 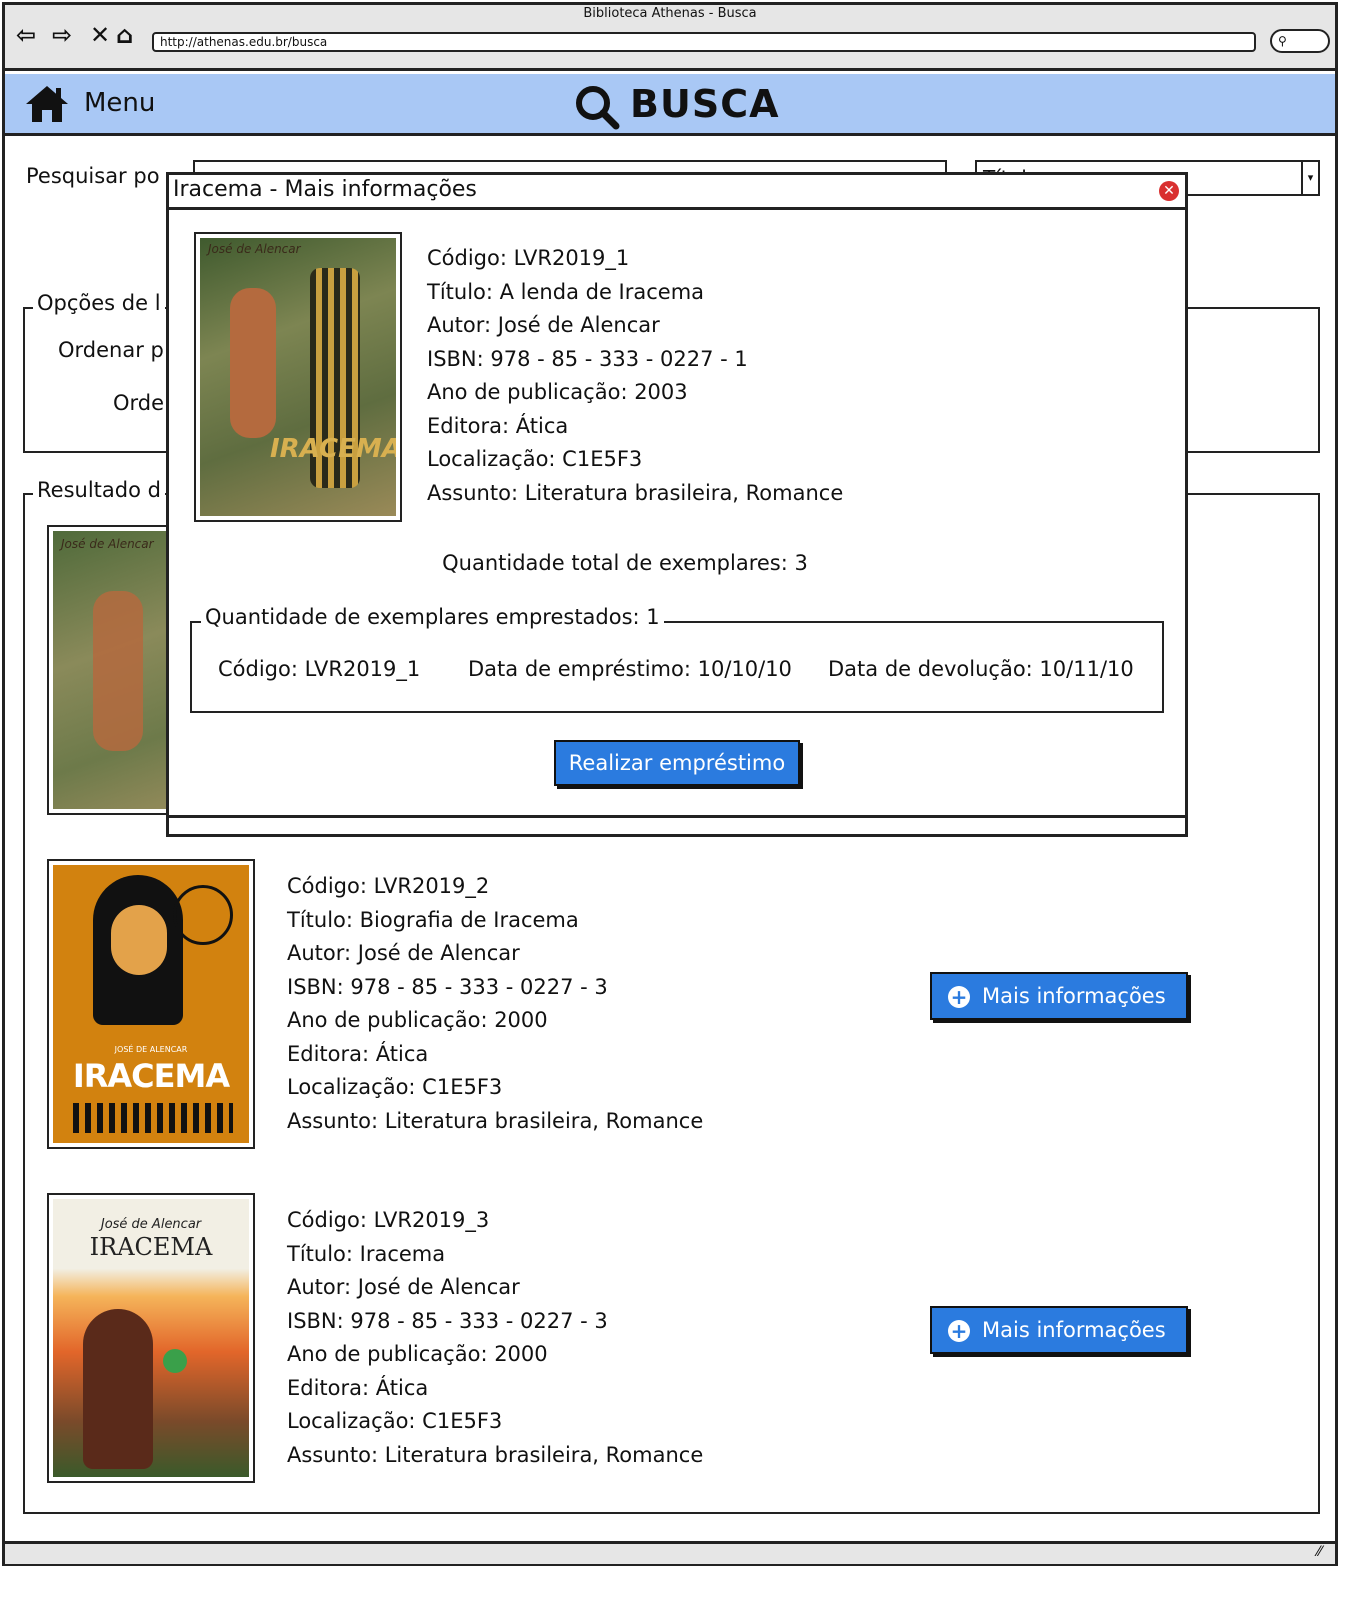 I want to click on loaned-legend: Quantidade de exemplares emprestados: 1, so click(x=432, y=617).